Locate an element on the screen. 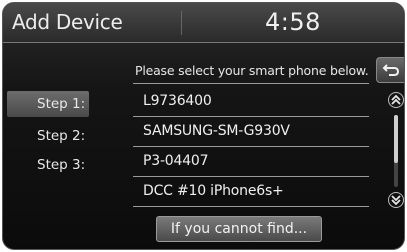 The width and height of the screenshot is (407, 252). device-list-item: SAMSUNG-SM-G930V is located at coordinates (251, 132).